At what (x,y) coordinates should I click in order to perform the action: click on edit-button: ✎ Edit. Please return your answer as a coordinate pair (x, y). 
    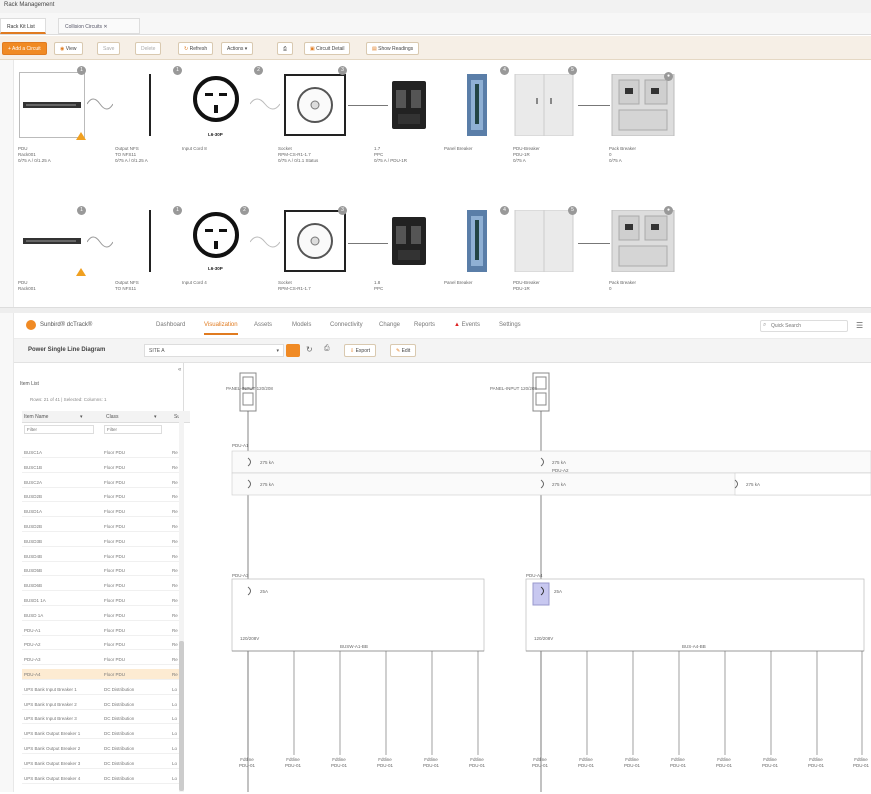
    Looking at the image, I should click on (403, 350).